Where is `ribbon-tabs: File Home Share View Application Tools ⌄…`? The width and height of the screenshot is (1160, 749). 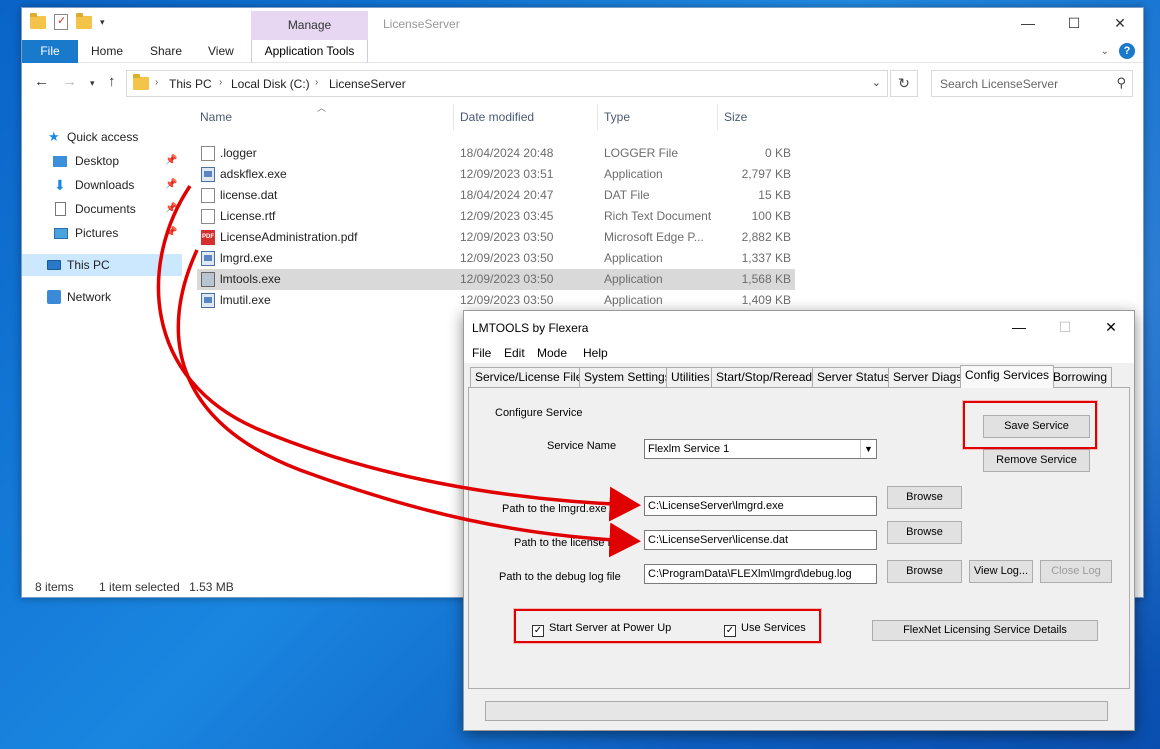 ribbon-tabs: File Home Share View Application Tools ⌄… is located at coordinates (582, 51).